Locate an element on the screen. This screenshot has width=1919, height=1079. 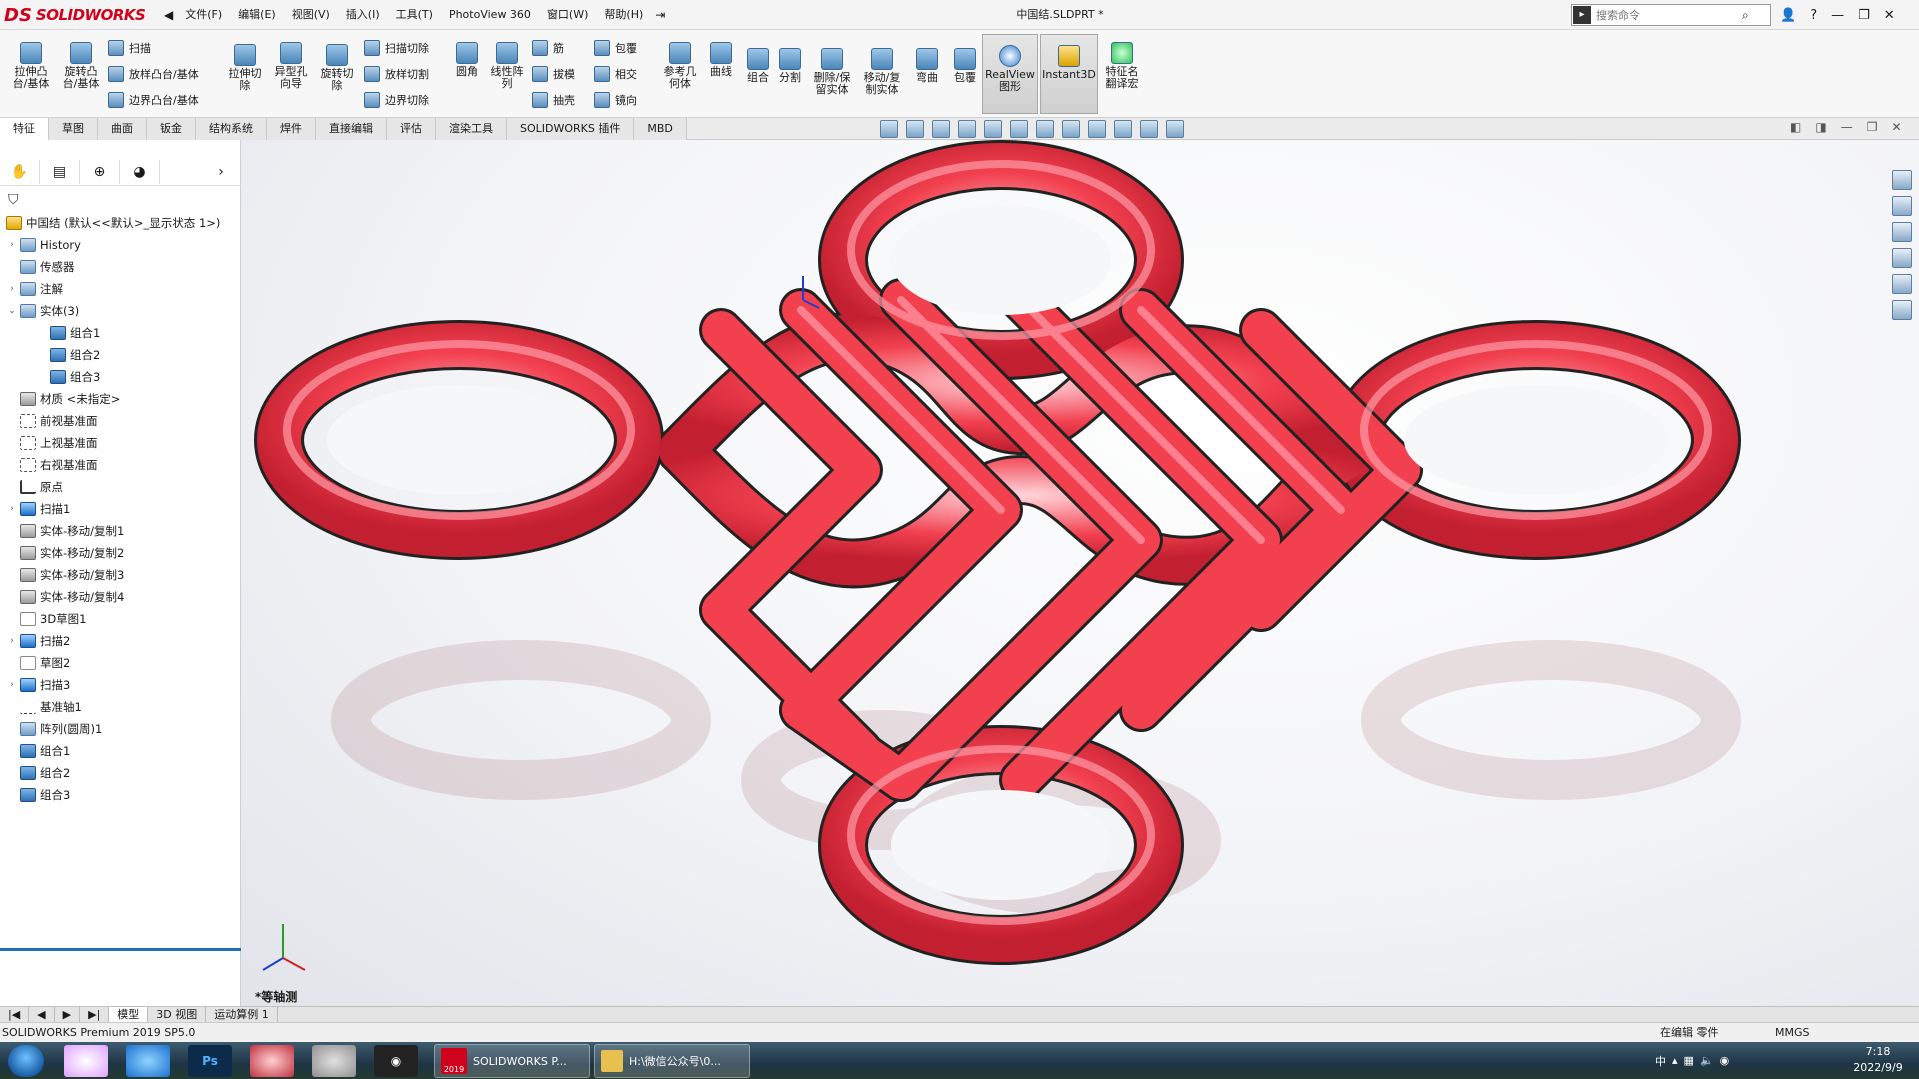
photos-app-icon is located at coordinates (86, 1061).